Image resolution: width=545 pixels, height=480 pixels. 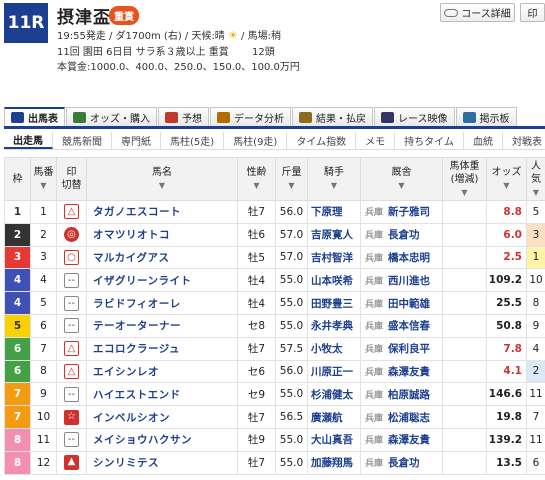 I want to click on table-row: 8 11 -- メイショウハクサン 牡9 55.0 大山真吾 兵庫 森澤友貴 139.2 11, so click(x=274, y=439).